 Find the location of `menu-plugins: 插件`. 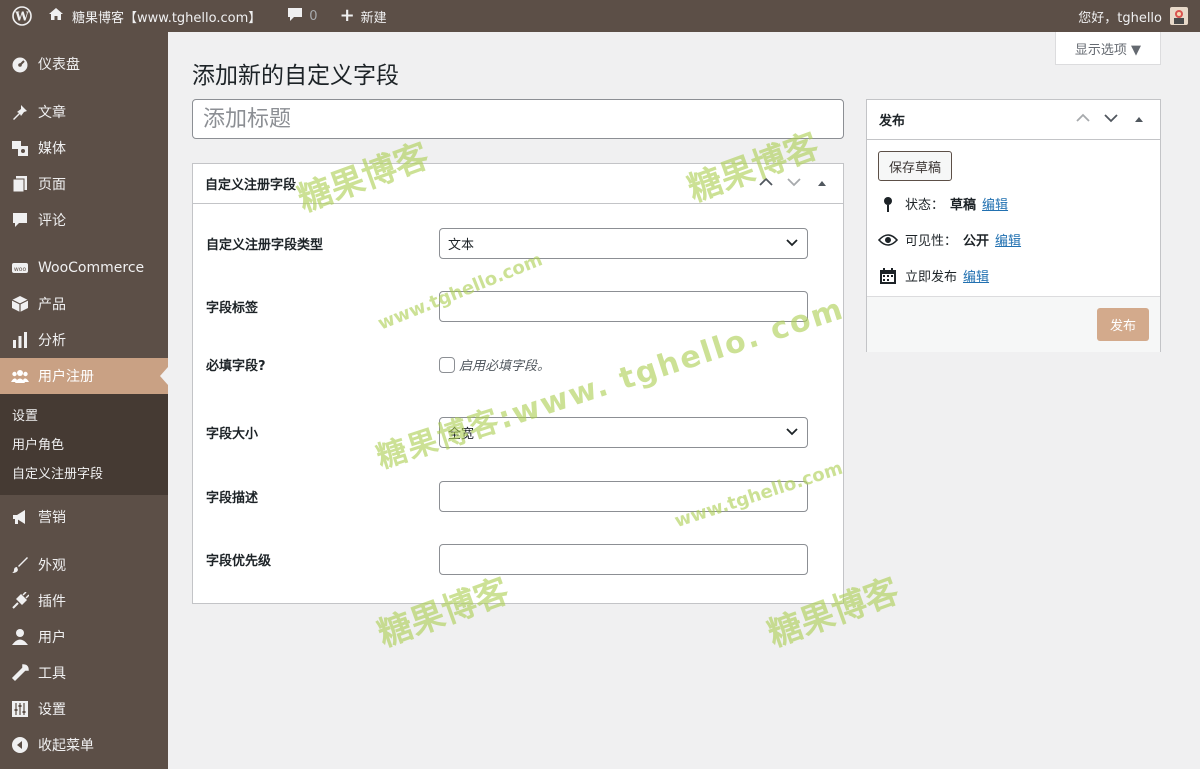

menu-plugins: 插件 is located at coordinates (84, 601).